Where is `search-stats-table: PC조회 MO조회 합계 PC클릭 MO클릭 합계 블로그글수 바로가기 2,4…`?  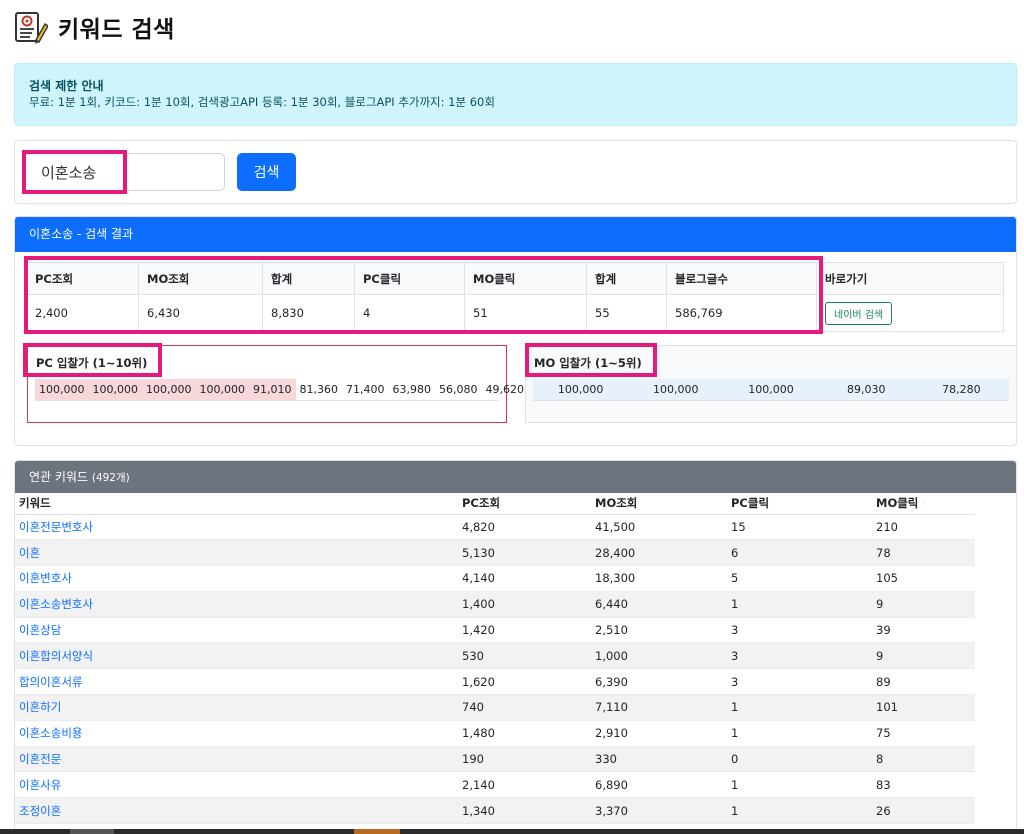 search-stats-table: PC조회 MO조회 합계 PC클릭 MO클릭 합계 블로그글수 바로가기 2,4… is located at coordinates (515, 297).